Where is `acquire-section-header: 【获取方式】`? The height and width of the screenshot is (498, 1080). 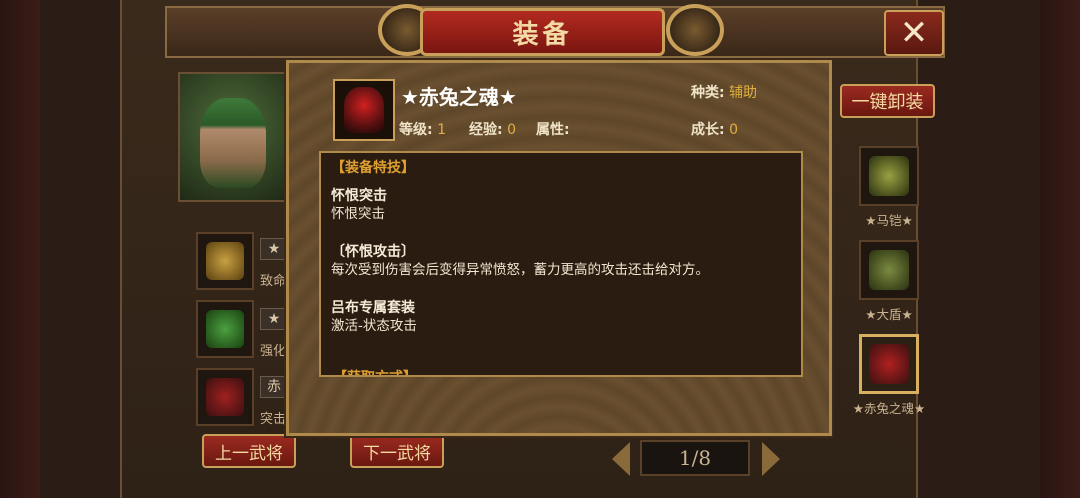 acquire-section-header: 【获取方式】 is located at coordinates (375, 371).